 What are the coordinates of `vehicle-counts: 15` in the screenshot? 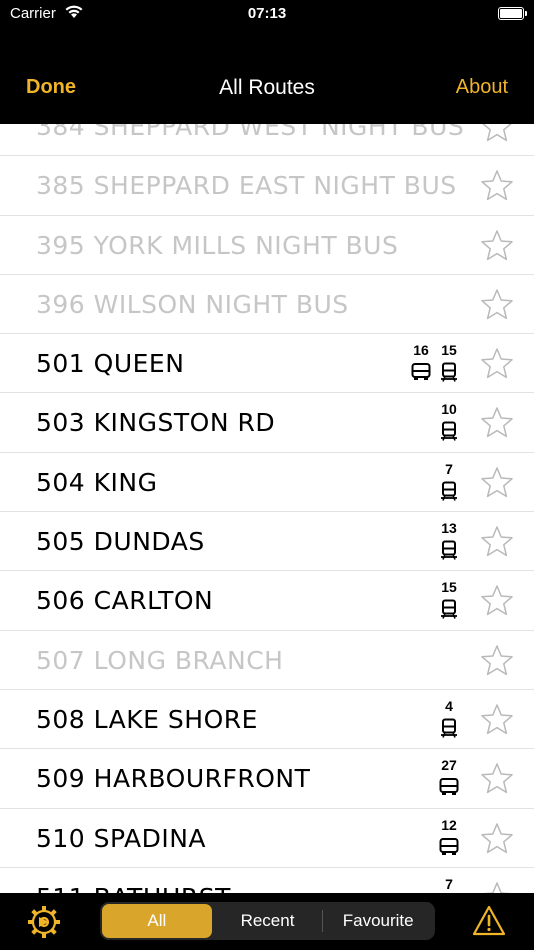 It's located at (449, 599).